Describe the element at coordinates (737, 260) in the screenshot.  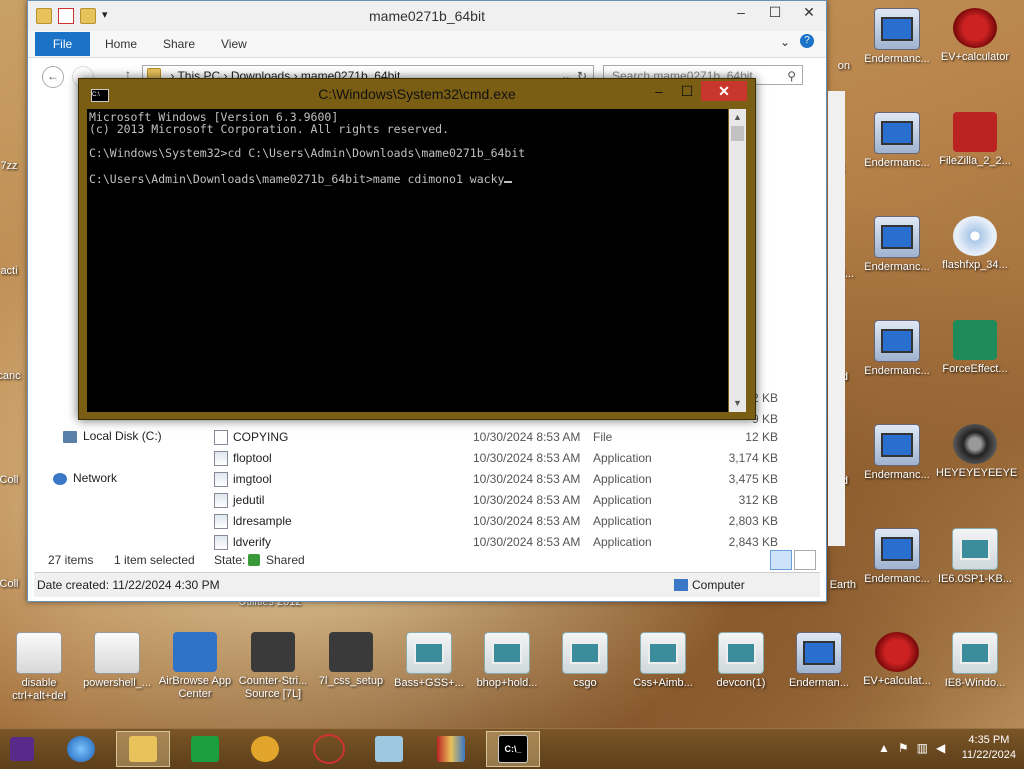
I see `console-scrollbar: ▲ ▼` at that location.